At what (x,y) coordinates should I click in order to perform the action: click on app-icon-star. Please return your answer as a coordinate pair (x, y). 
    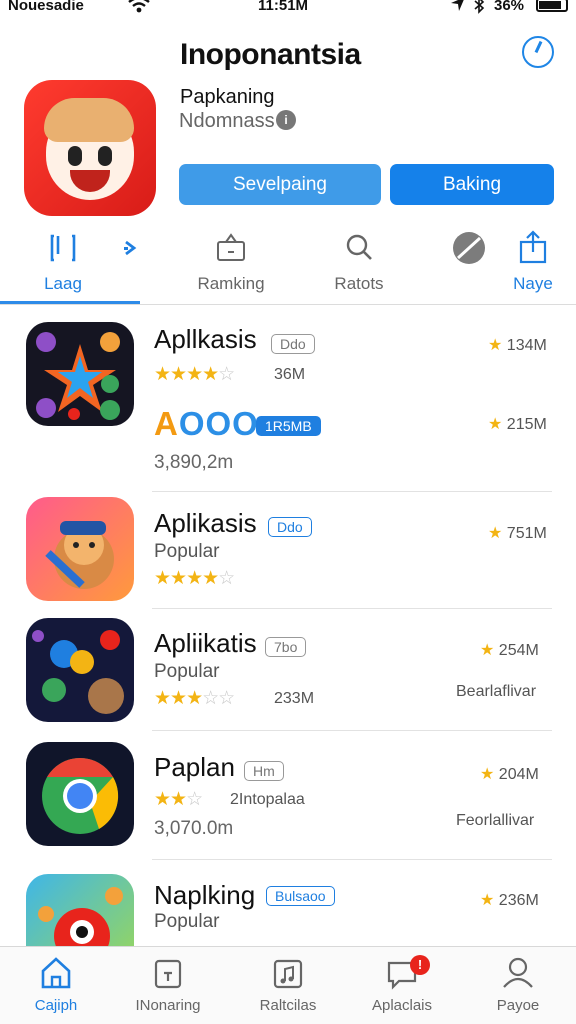
    Looking at the image, I should click on (80, 374).